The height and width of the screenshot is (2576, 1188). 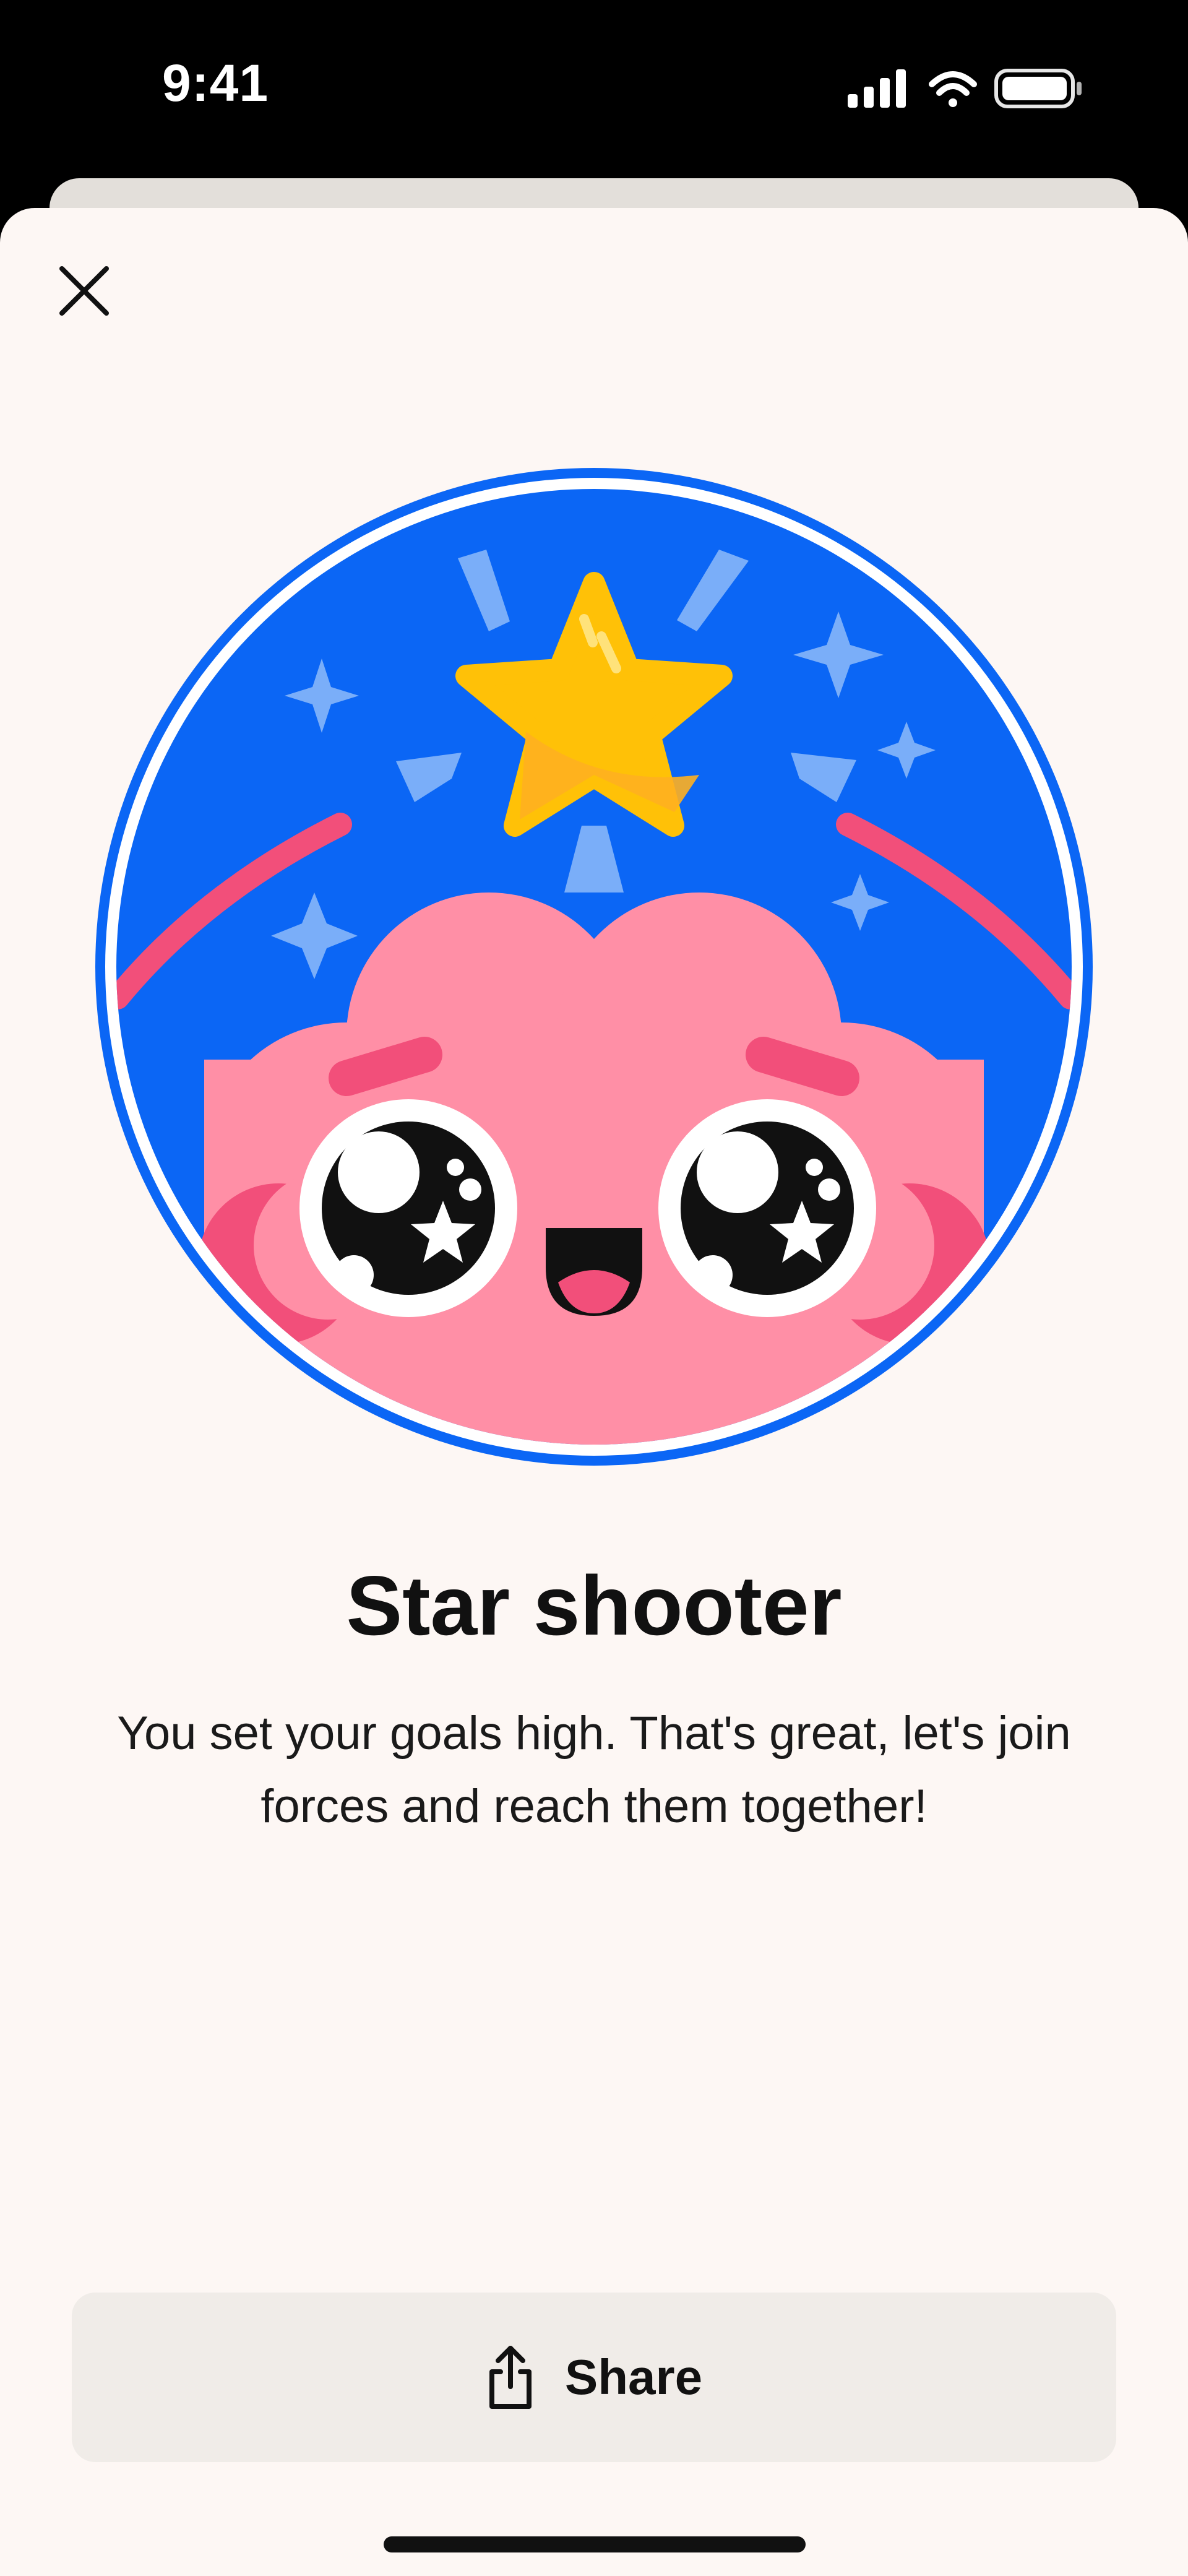 I want to click on wifi-icon, so click(x=953, y=89).